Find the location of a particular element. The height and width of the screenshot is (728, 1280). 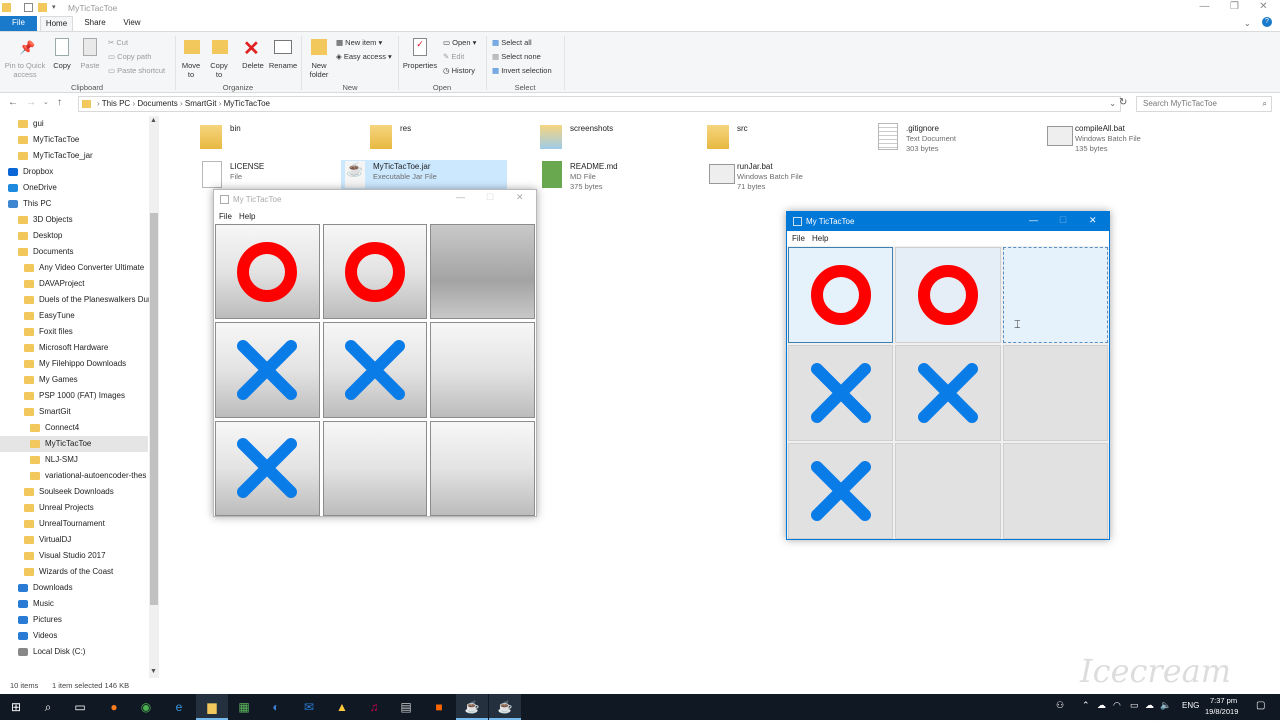

file-explorer-icon: ▆ is located at coordinates (212, 707).